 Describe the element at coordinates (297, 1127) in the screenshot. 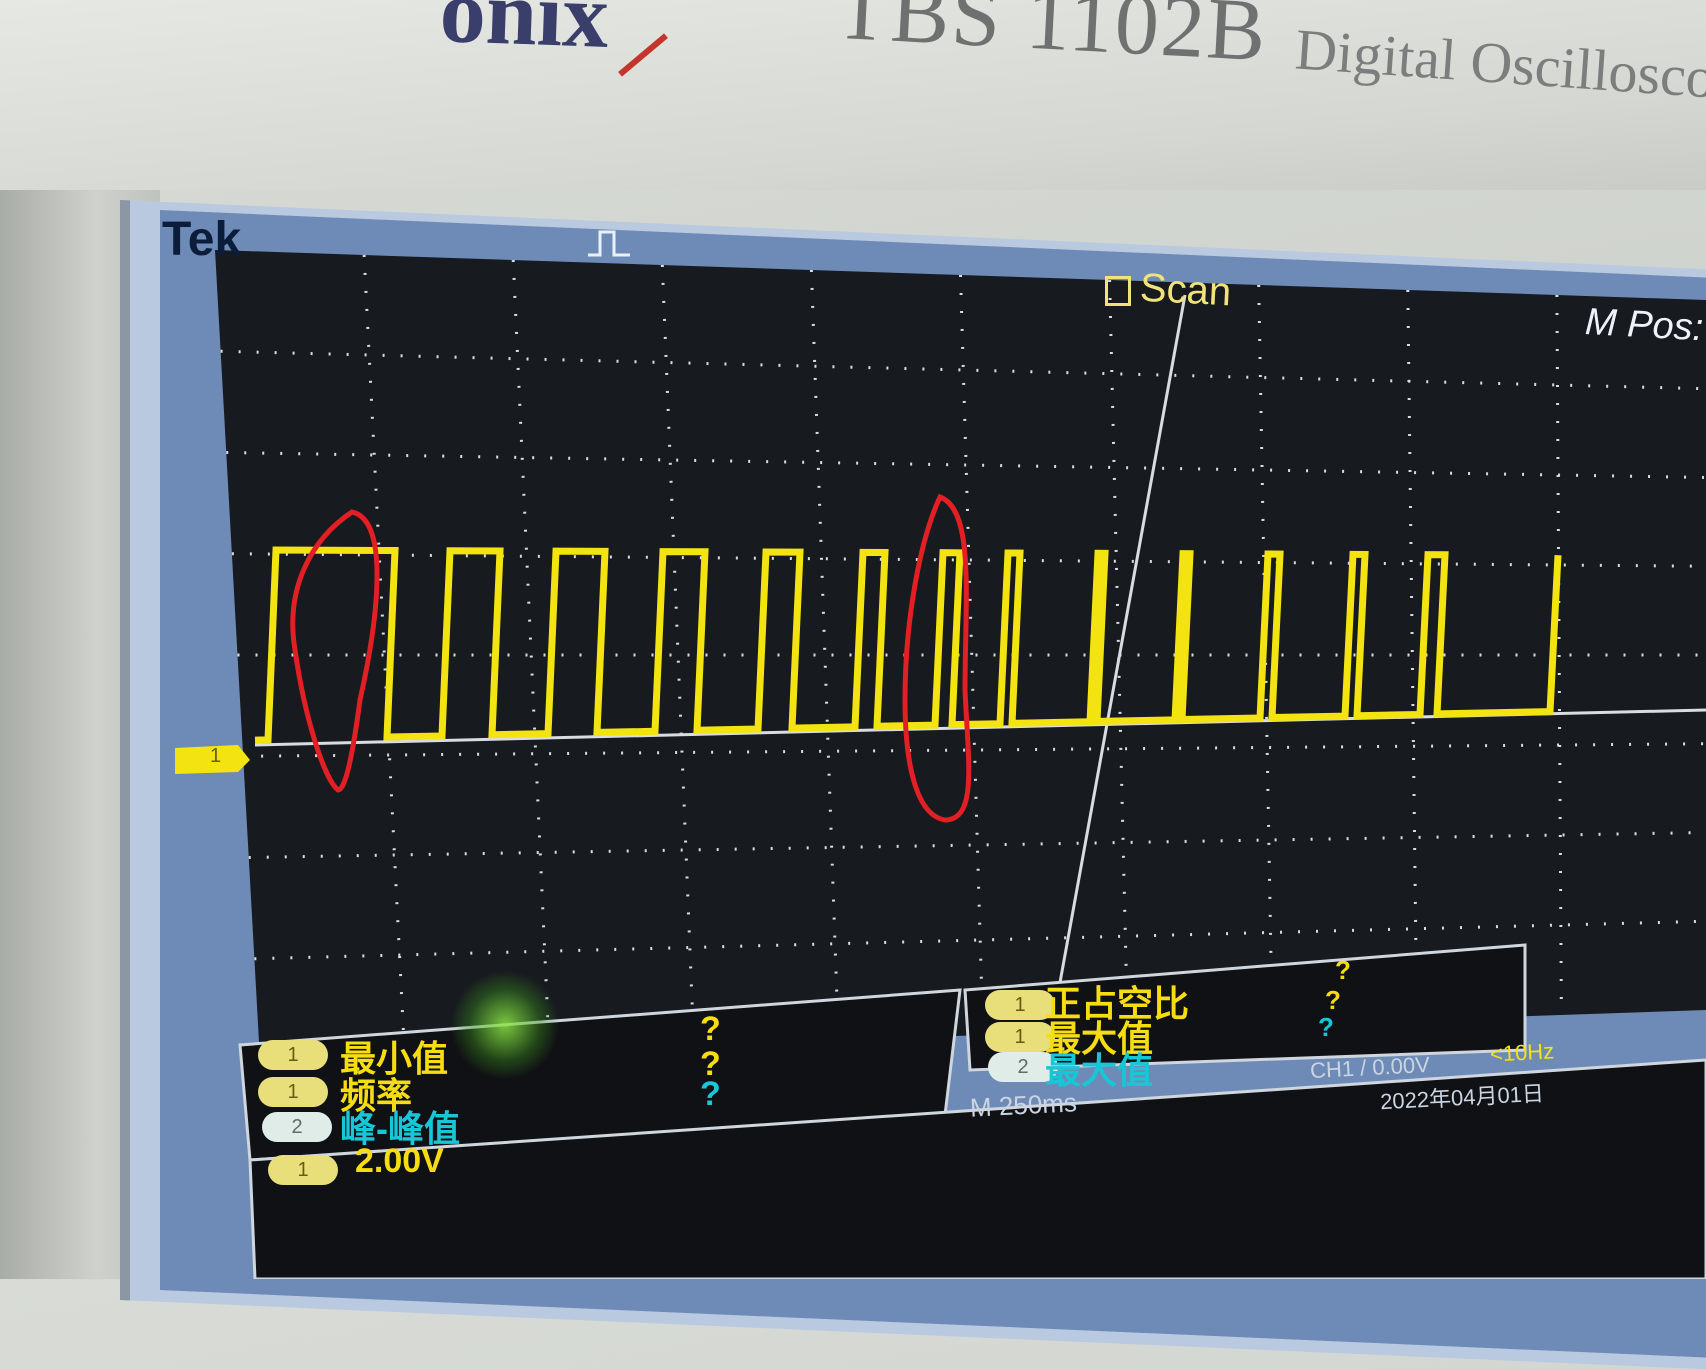

I see `measure-source-badge: 2` at that location.